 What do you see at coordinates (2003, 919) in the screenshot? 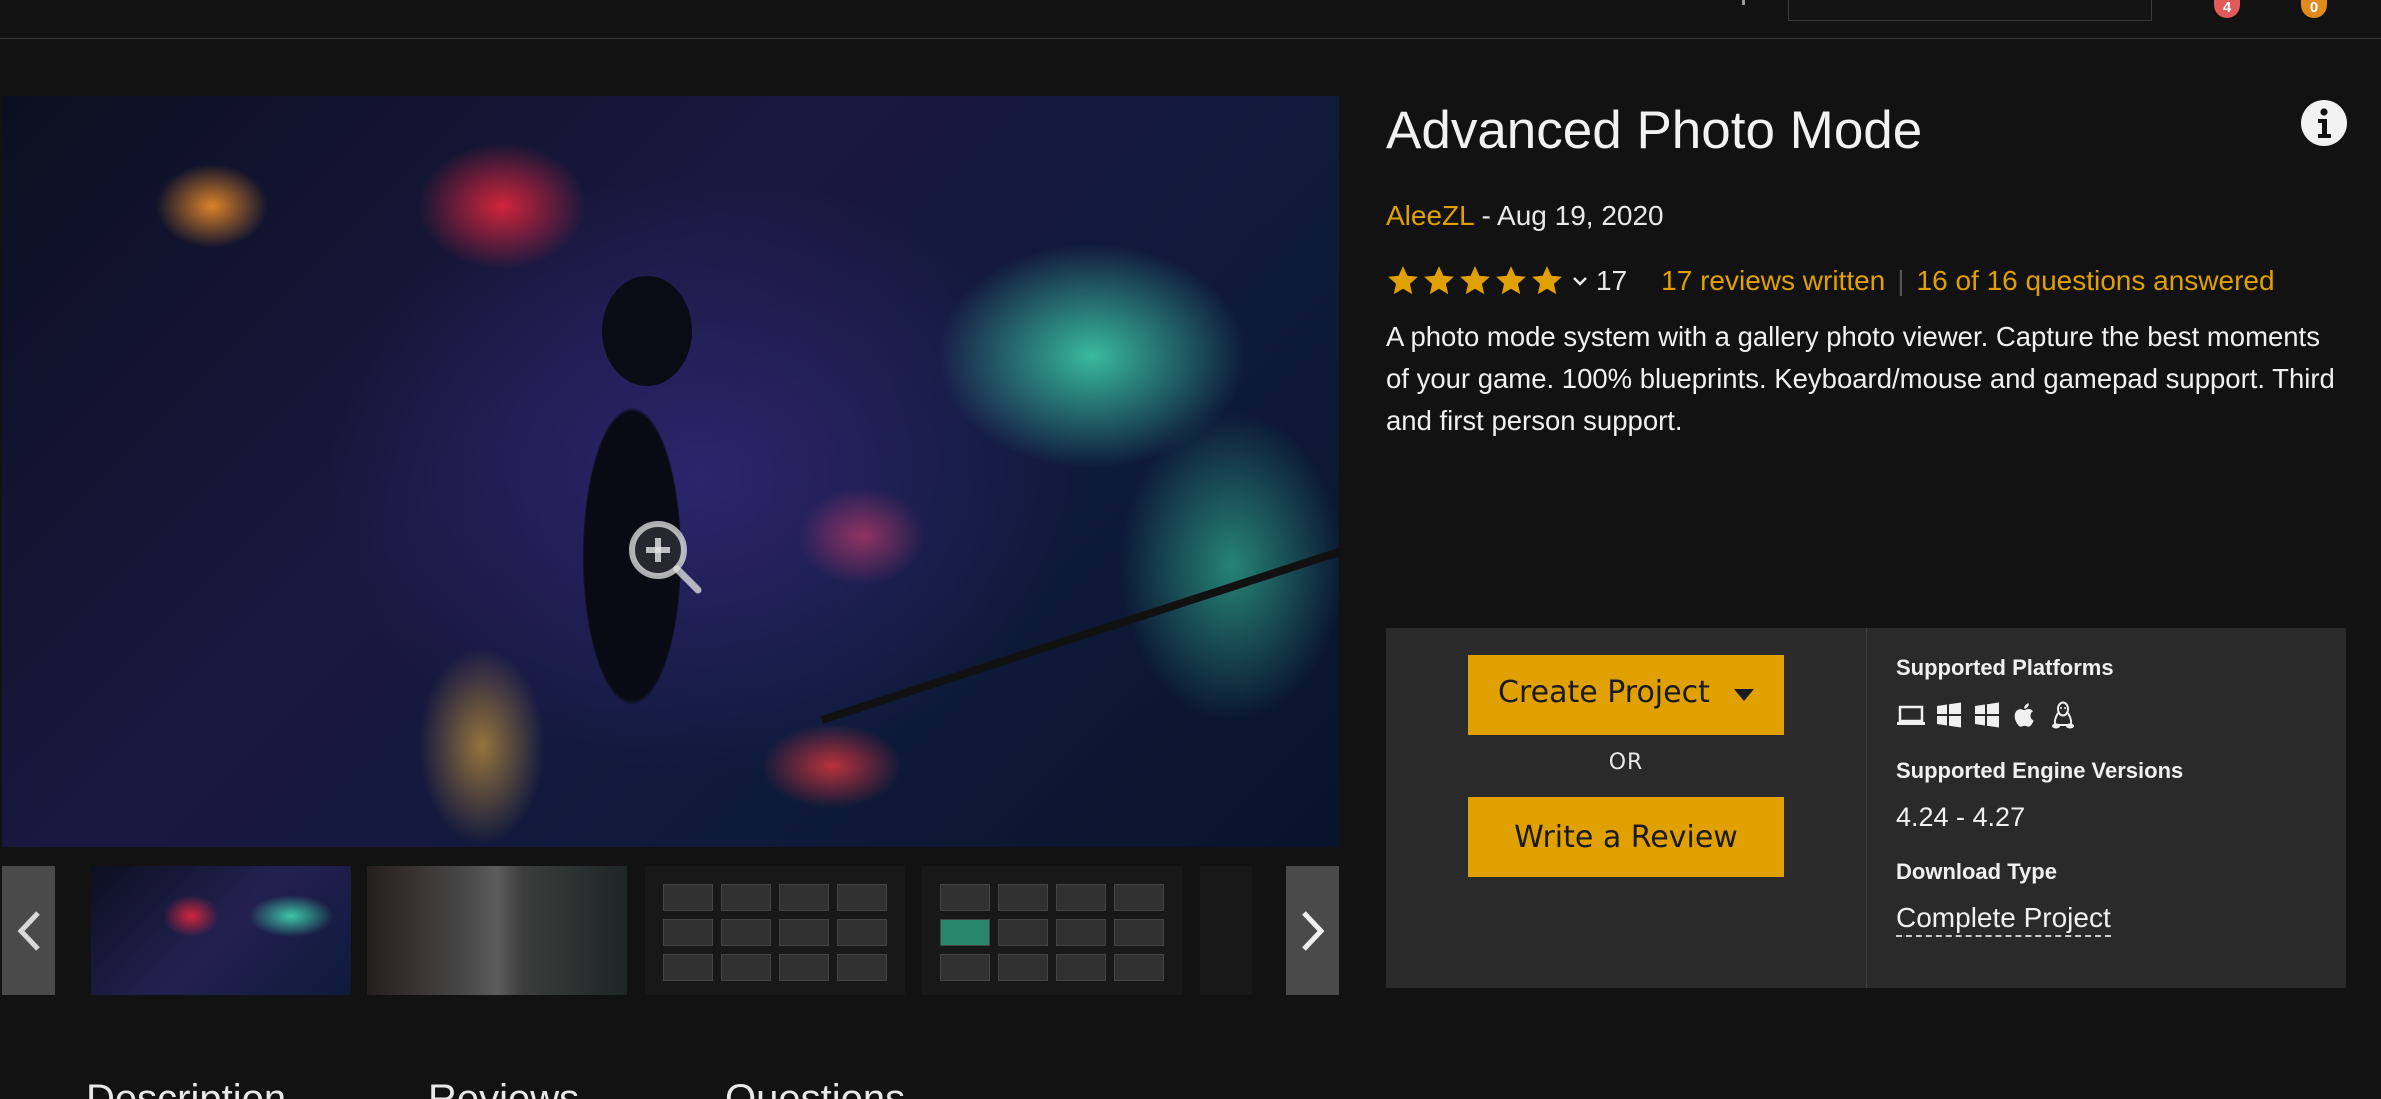
I see `download-type-link: Complete Project` at bounding box center [2003, 919].